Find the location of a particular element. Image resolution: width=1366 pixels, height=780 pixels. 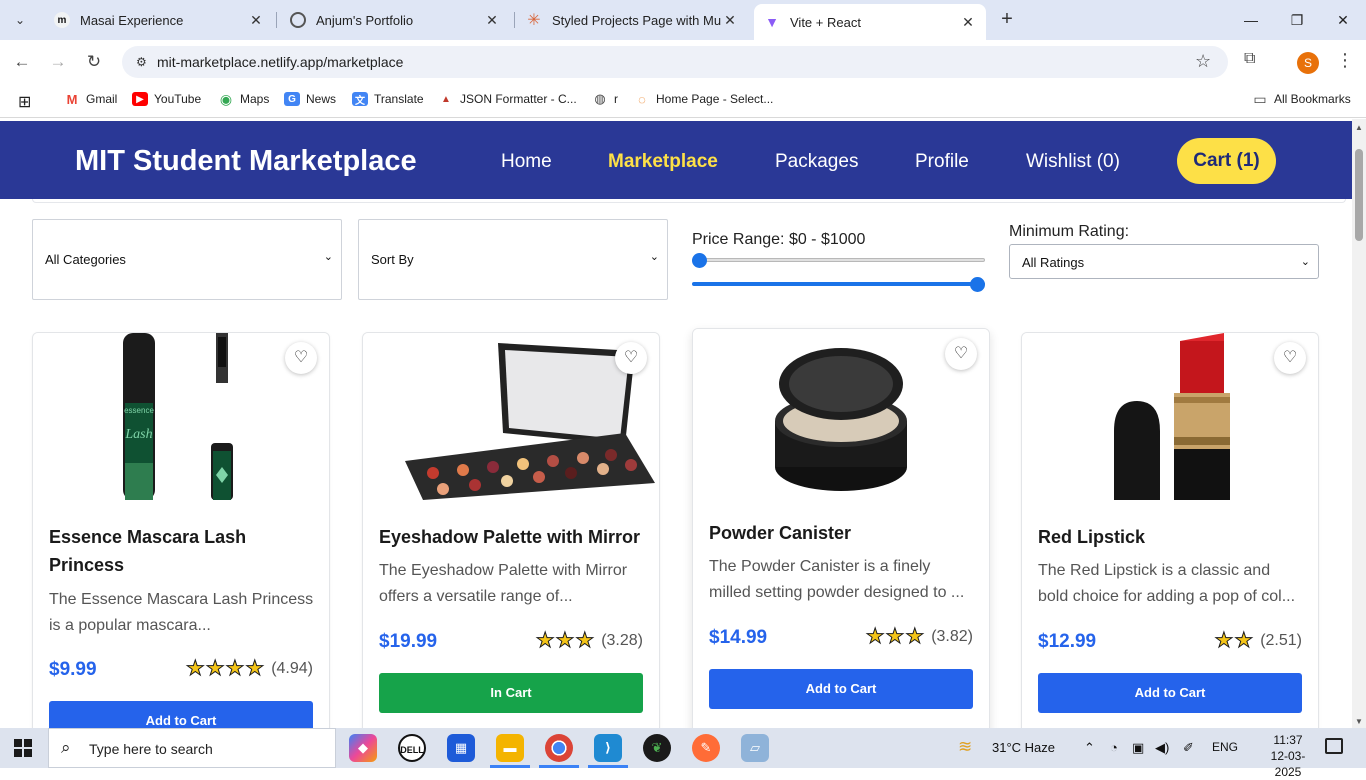

globe-icon is located at coordinates (298, 20).